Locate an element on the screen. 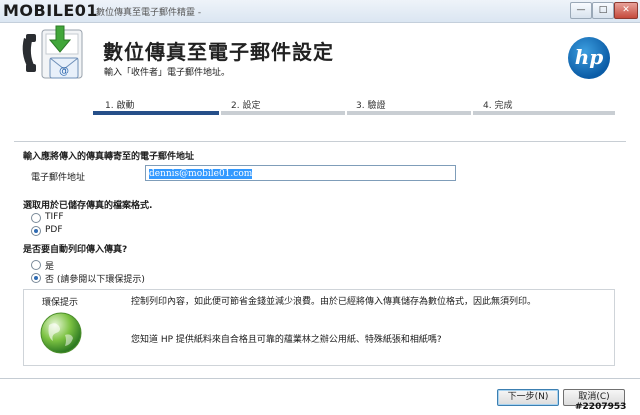  minimize-button: — is located at coordinates (581, 10).